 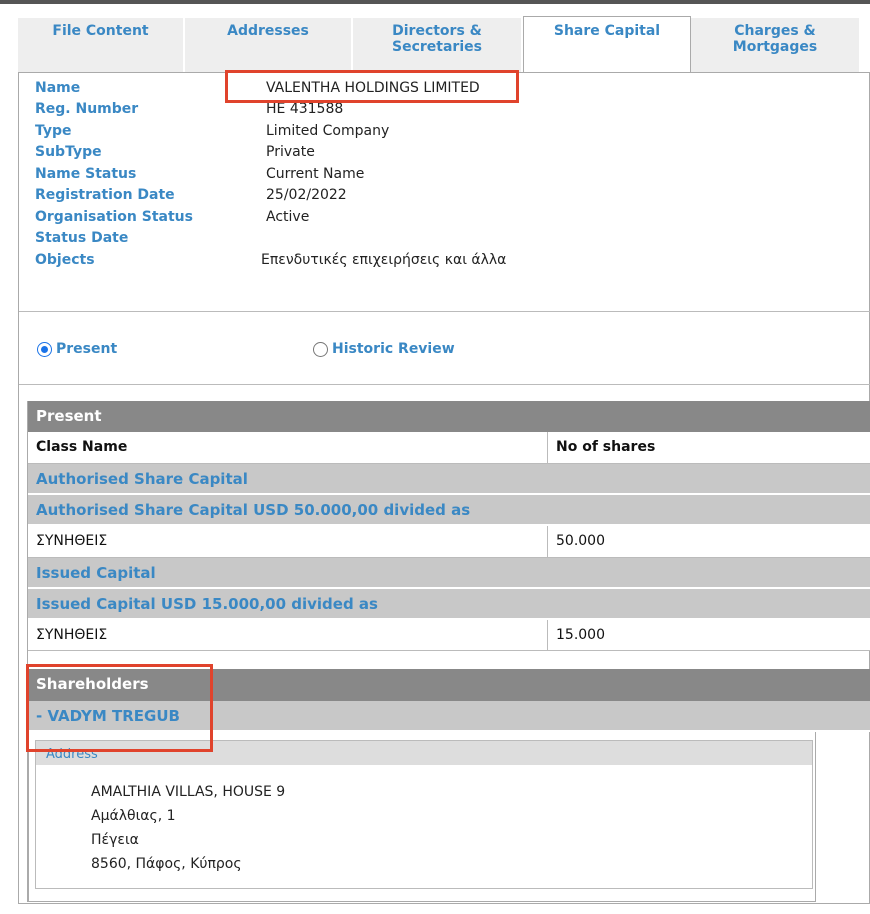 What do you see at coordinates (114, 217) in the screenshot?
I see `info-label: Organisation Status` at bounding box center [114, 217].